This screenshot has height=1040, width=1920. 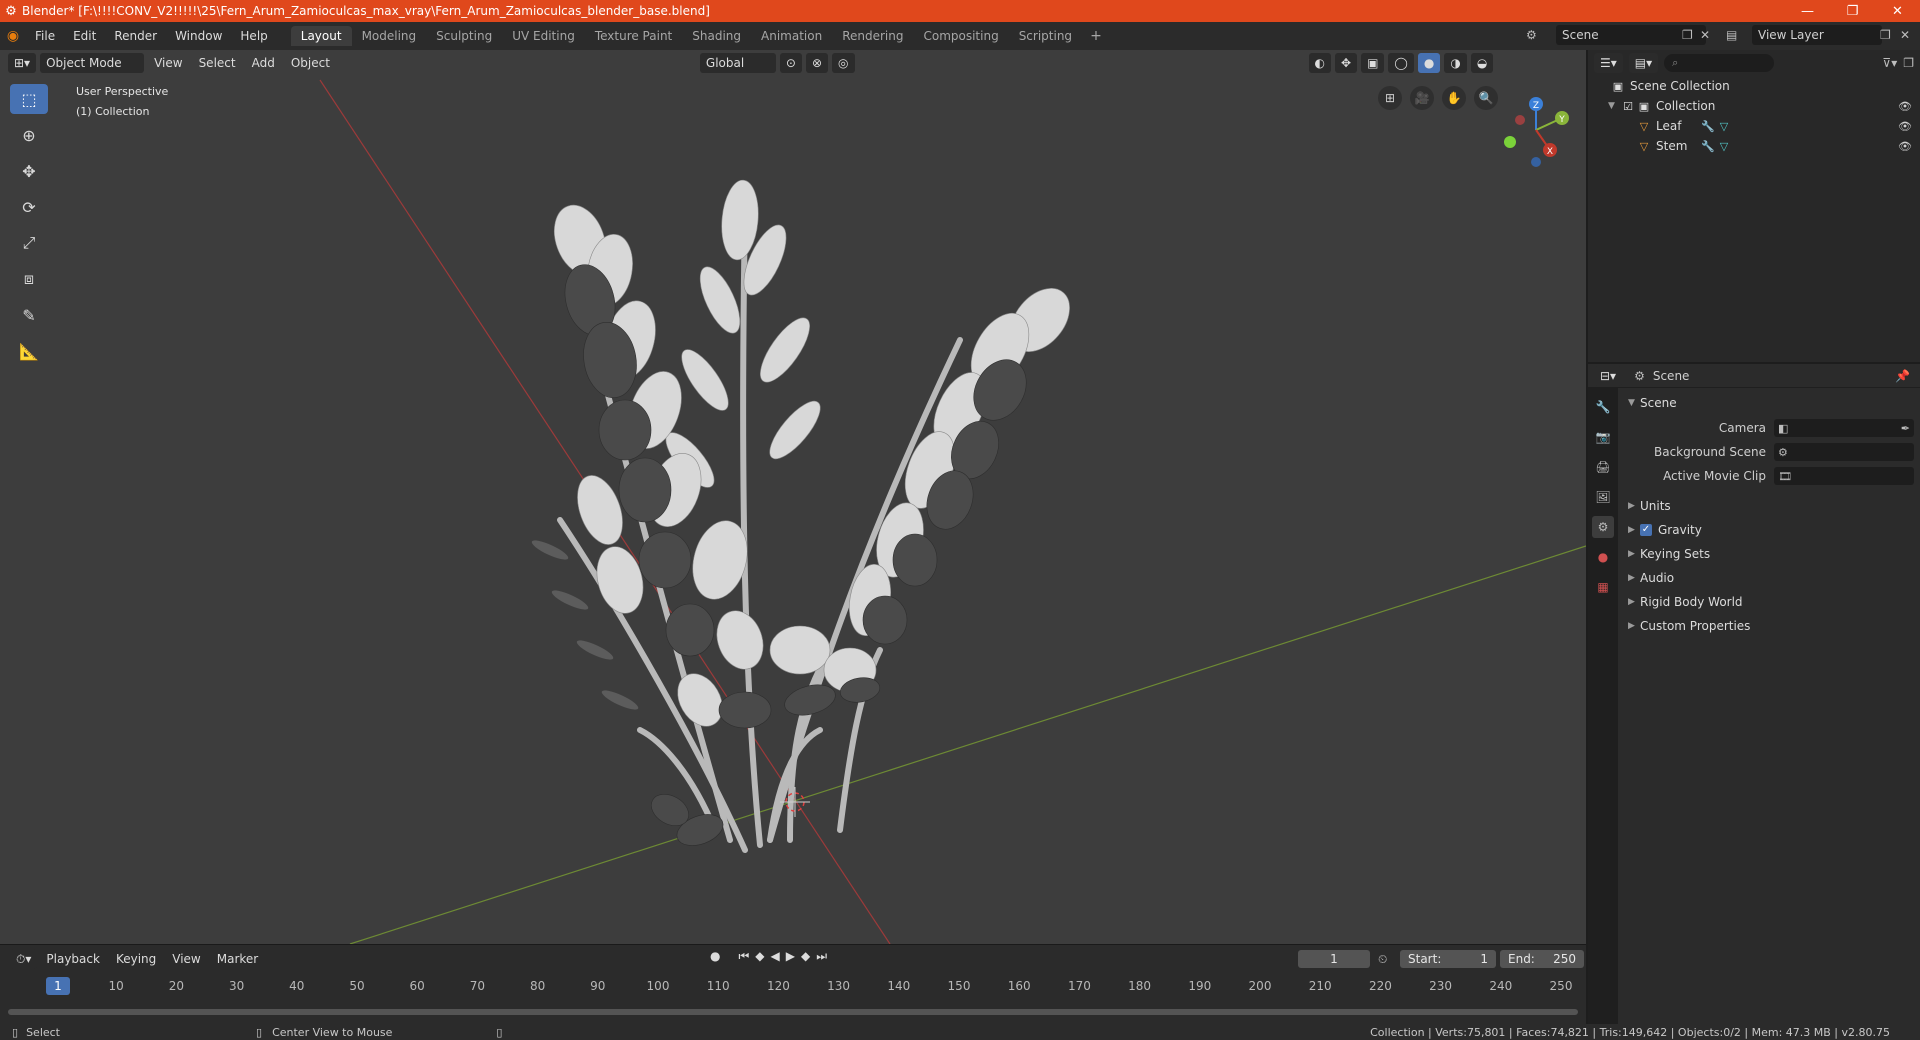 I want to click on filter-icon: ⊽▾, so click(x=1889, y=63).